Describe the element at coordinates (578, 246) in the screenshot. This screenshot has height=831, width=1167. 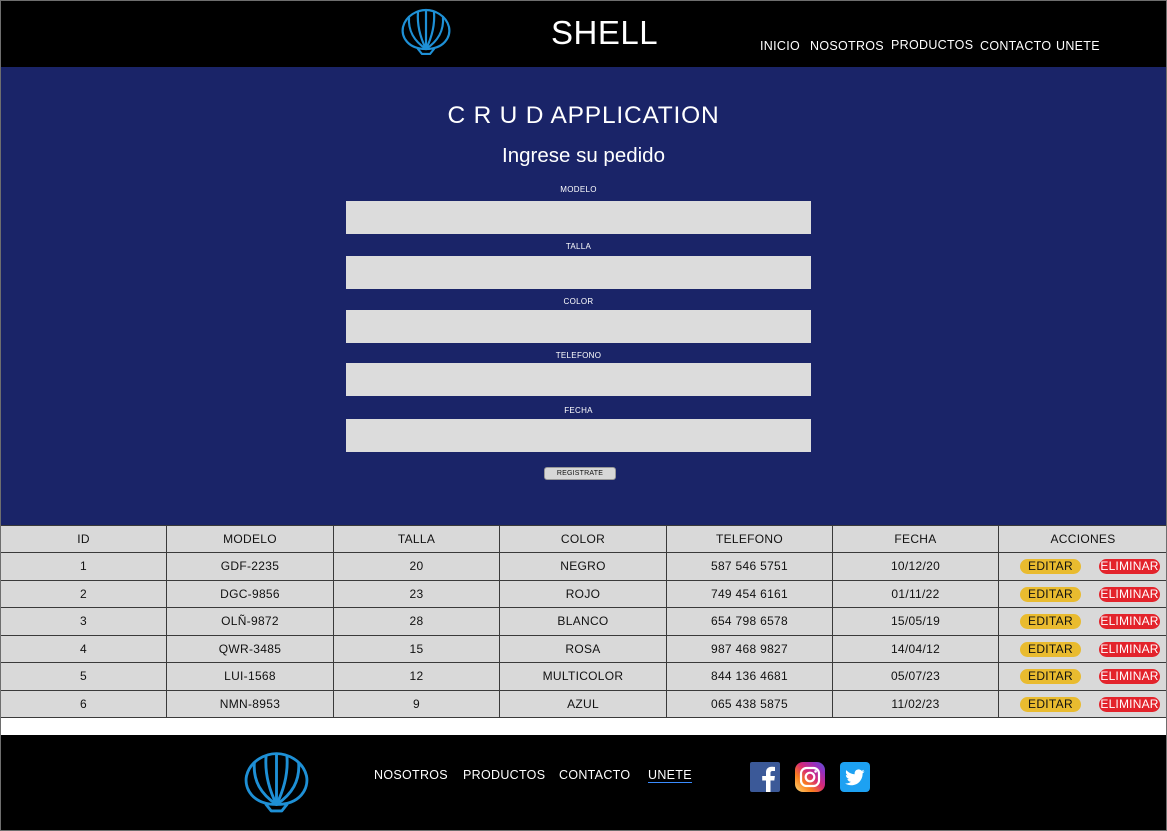
I see `talla-label: TALLA` at that location.